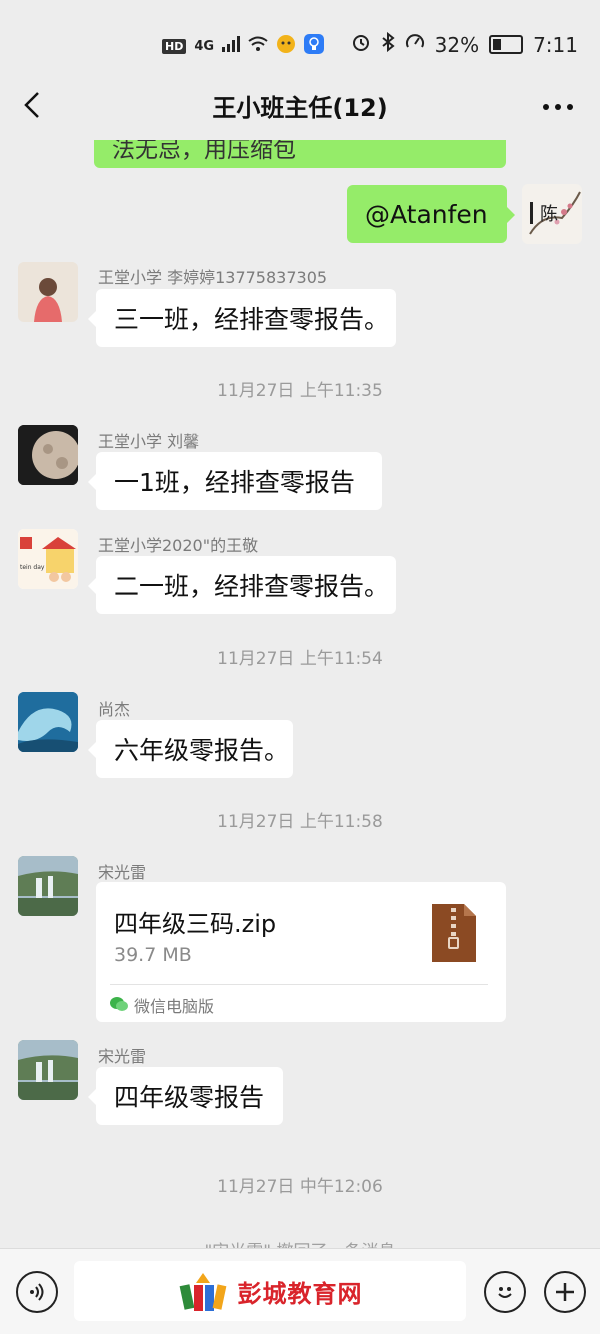  I want to click on file-card-divider, so click(299, 984).